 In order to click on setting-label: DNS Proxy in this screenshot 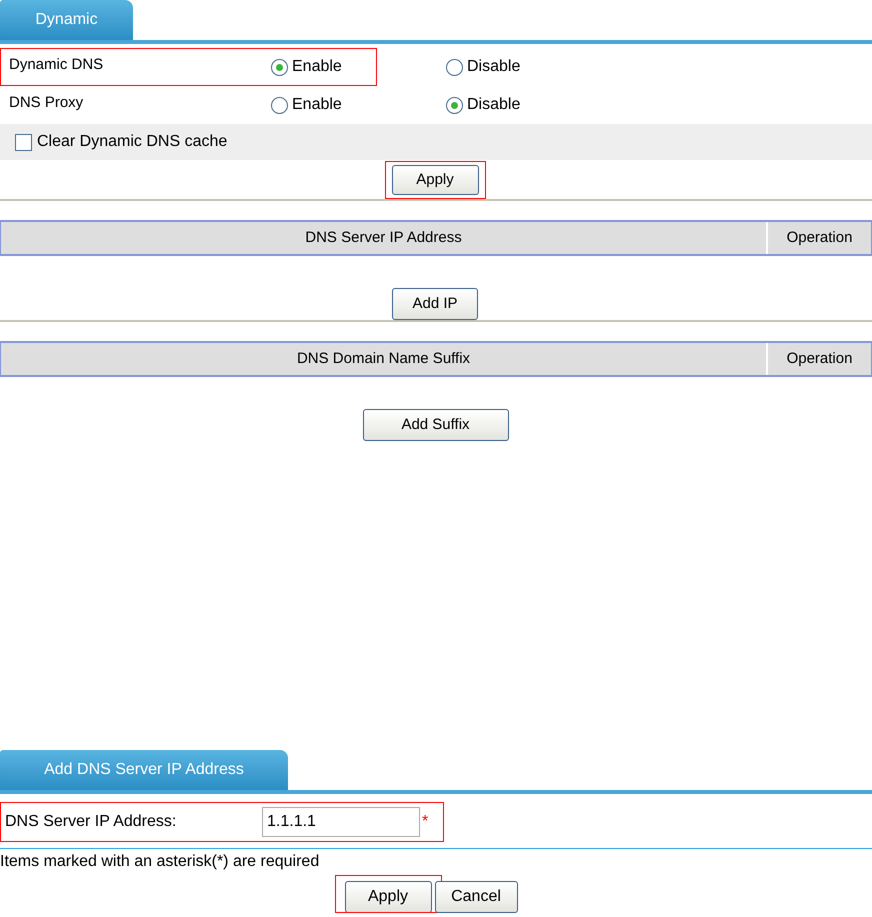, I will do `click(46, 102)`.